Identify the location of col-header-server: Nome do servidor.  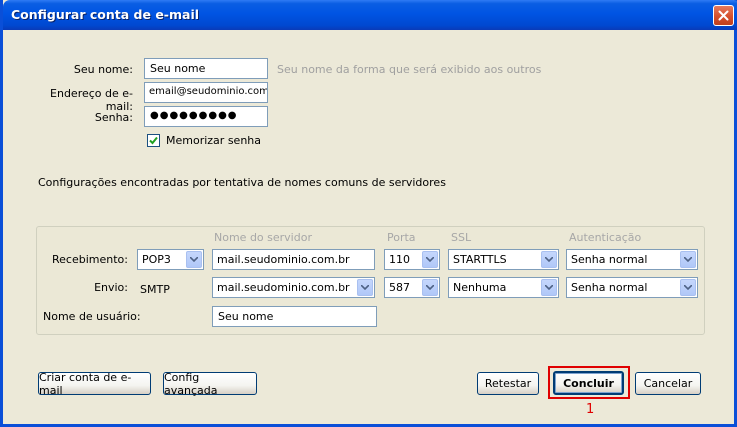
(263, 237).